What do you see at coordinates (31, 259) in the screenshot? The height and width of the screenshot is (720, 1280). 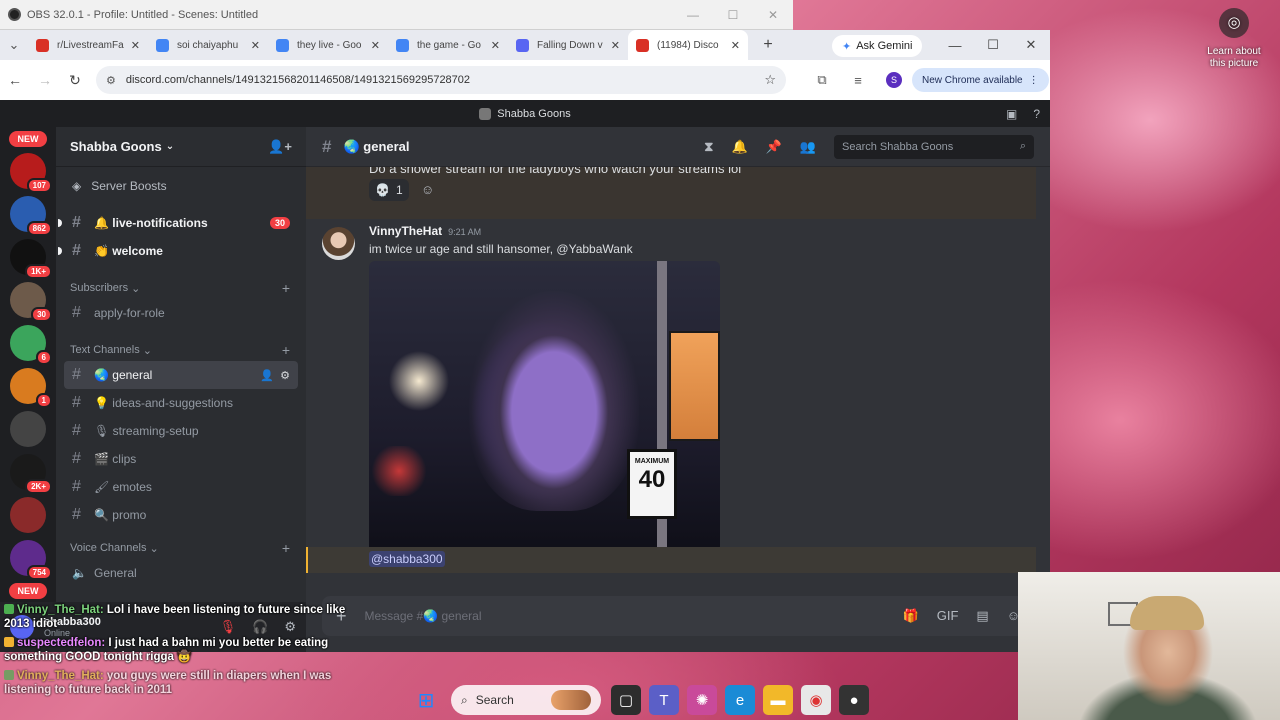 I see `server-icon: 1K+` at bounding box center [31, 259].